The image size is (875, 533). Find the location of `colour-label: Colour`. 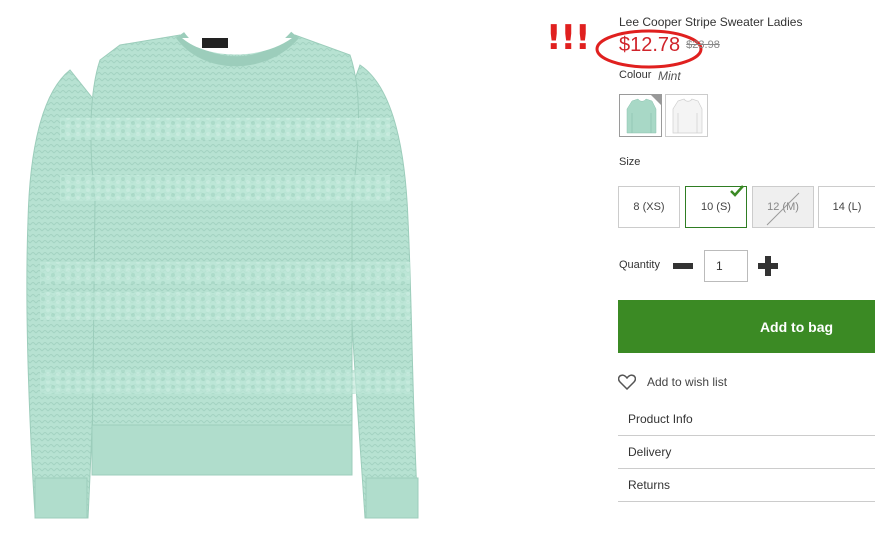

colour-label: Colour is located at coordinates (635, 75).